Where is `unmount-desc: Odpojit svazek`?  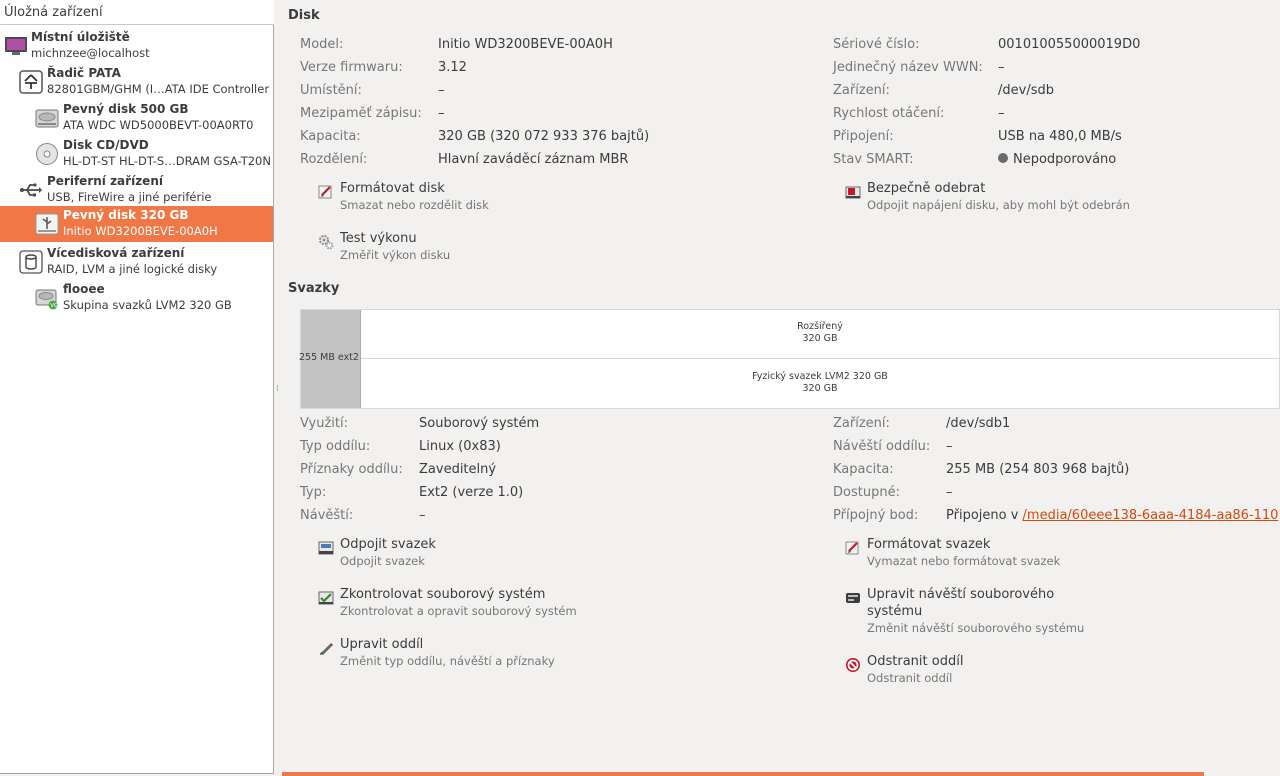
unmount-desc: Odpojit svazek is located at coordinates (382, 561).